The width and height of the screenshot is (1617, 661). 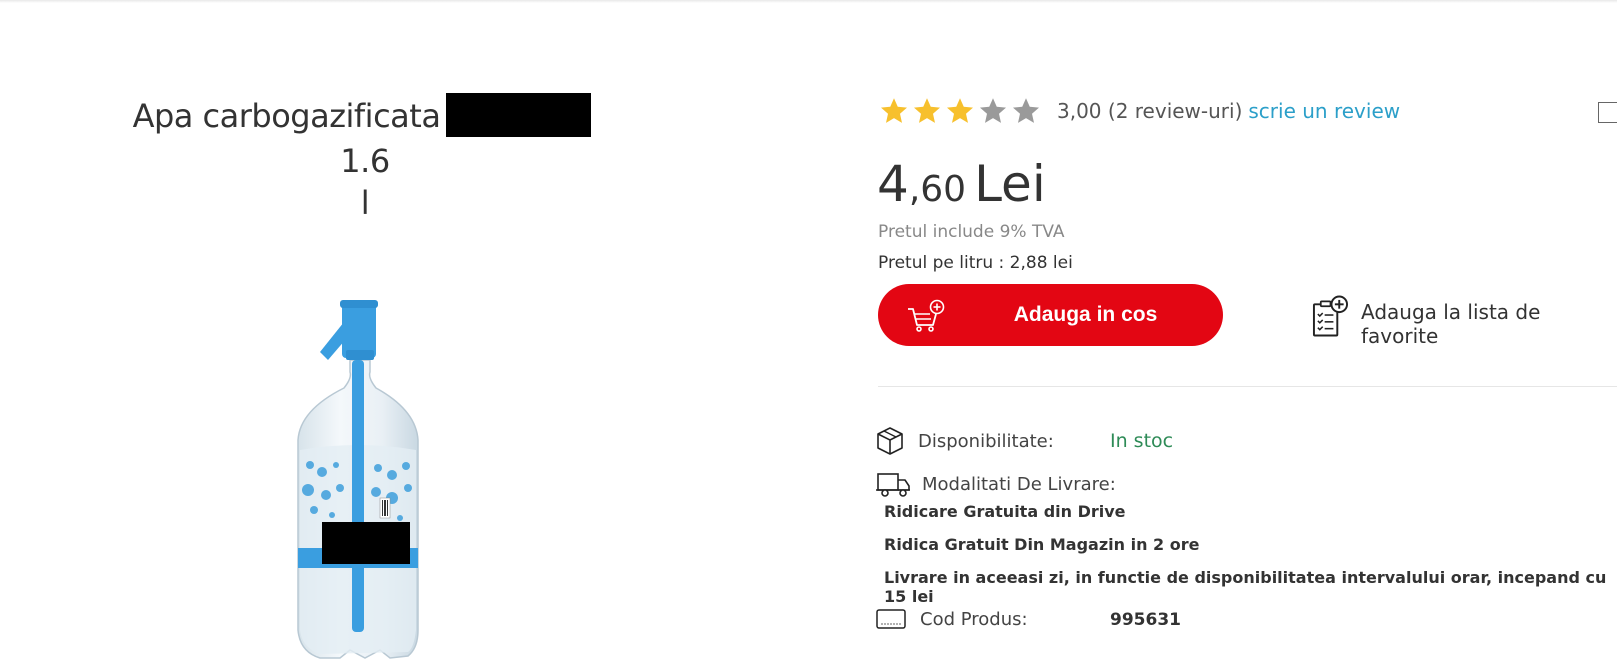 I want to click on price-currency: Lei, so click(x=1010, y=184).